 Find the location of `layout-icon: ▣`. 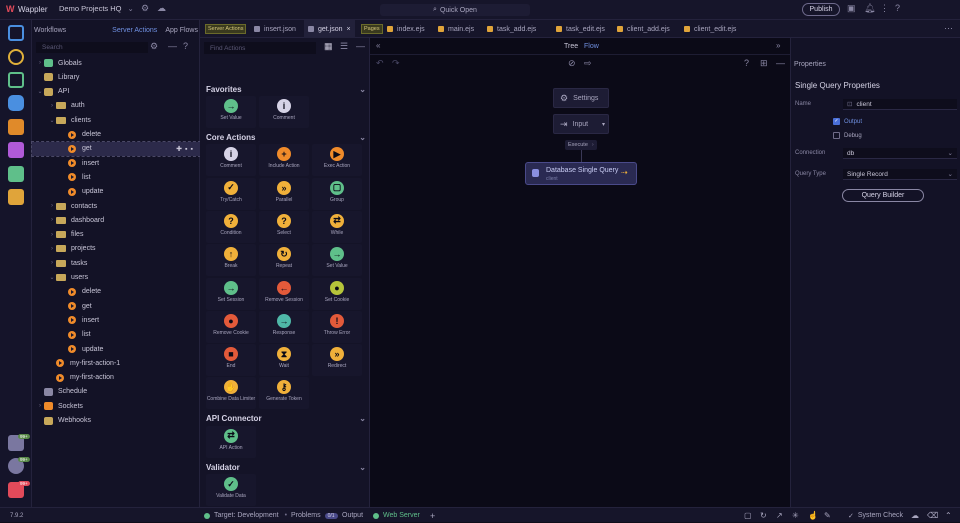

layout-icon: ▣ is located at coordinates (851, 8).